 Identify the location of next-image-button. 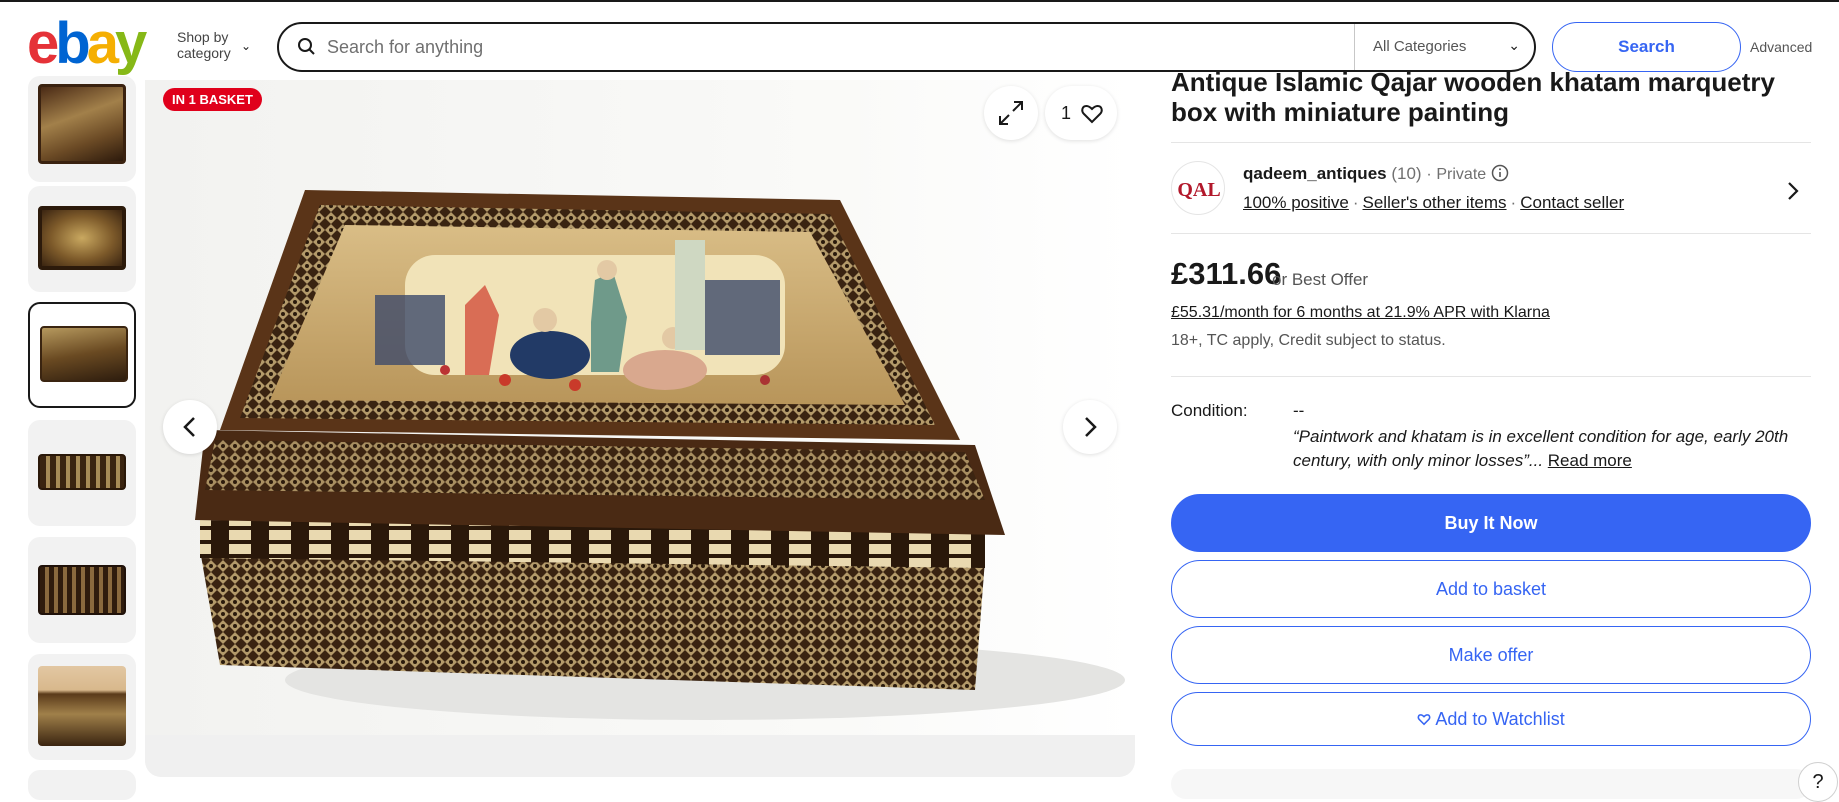
(1090, 427).